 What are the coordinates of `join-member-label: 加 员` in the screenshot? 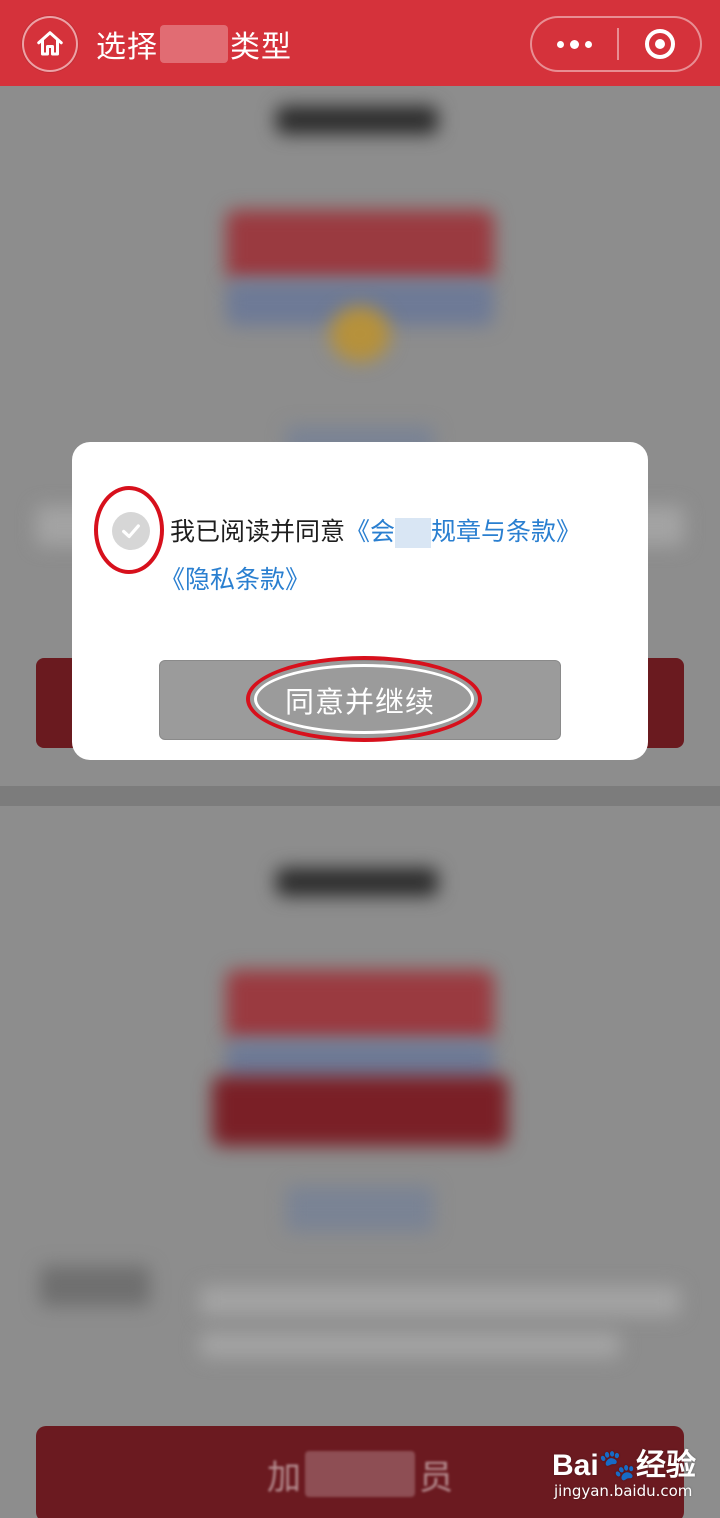 It's located at (360, 1474).